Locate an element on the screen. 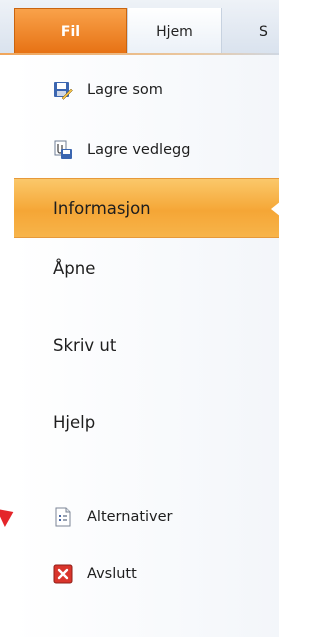  active-pointer-notch is located at coordinates (276, 209).